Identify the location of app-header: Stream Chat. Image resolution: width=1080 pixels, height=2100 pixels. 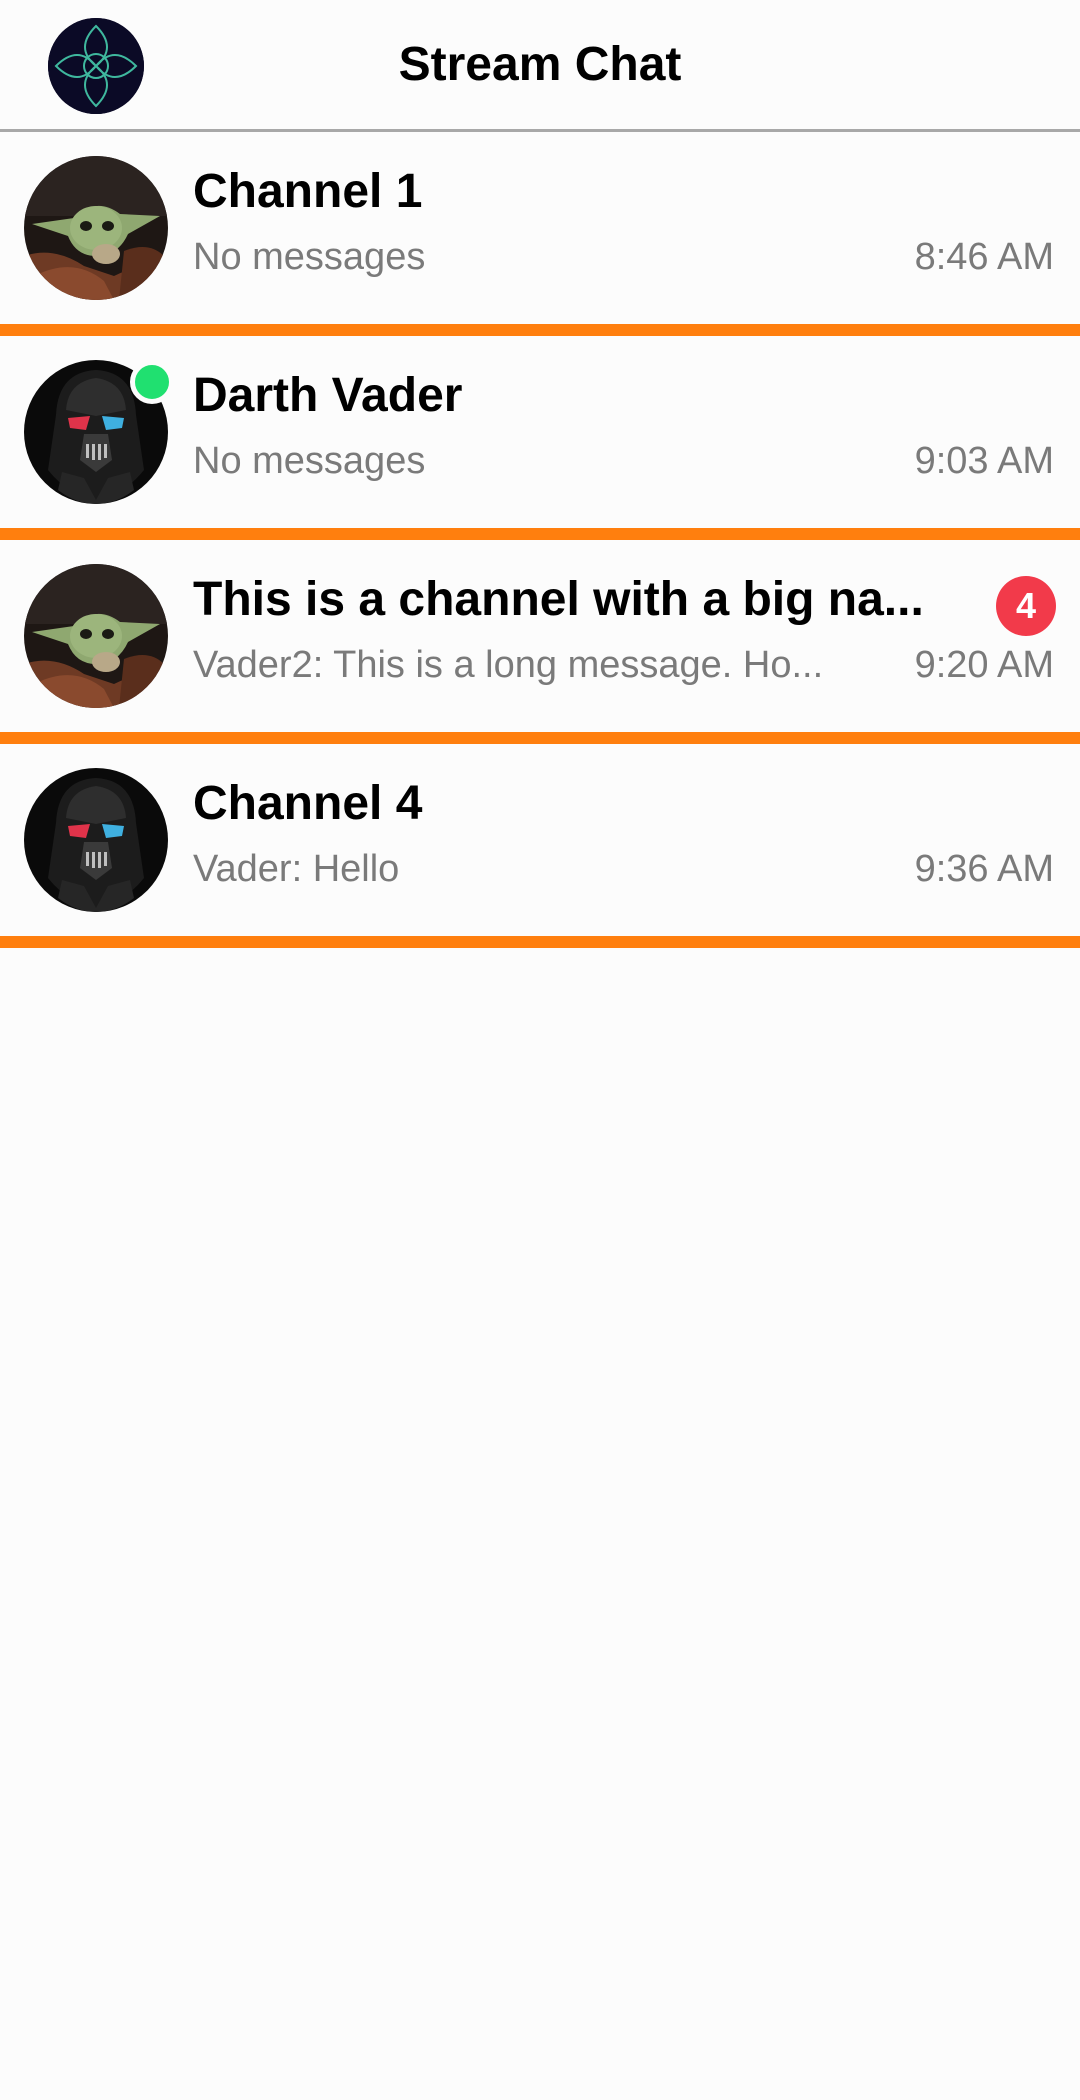
(540, 66).